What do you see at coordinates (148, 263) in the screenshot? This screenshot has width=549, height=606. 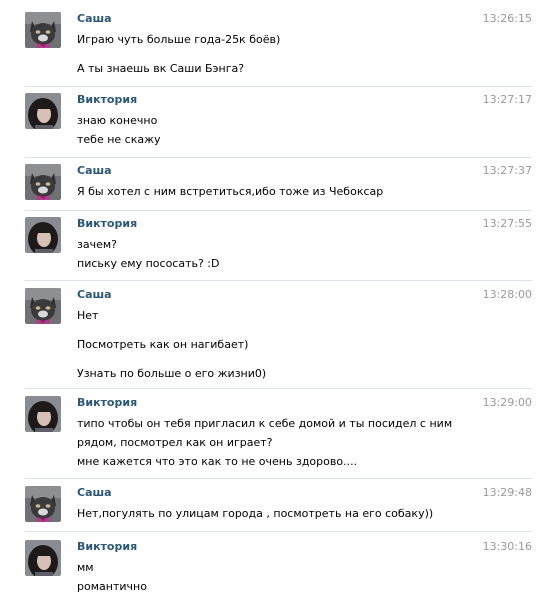 I see `message-text: письку ему пососать? :D` at bounding box center [148, 263].